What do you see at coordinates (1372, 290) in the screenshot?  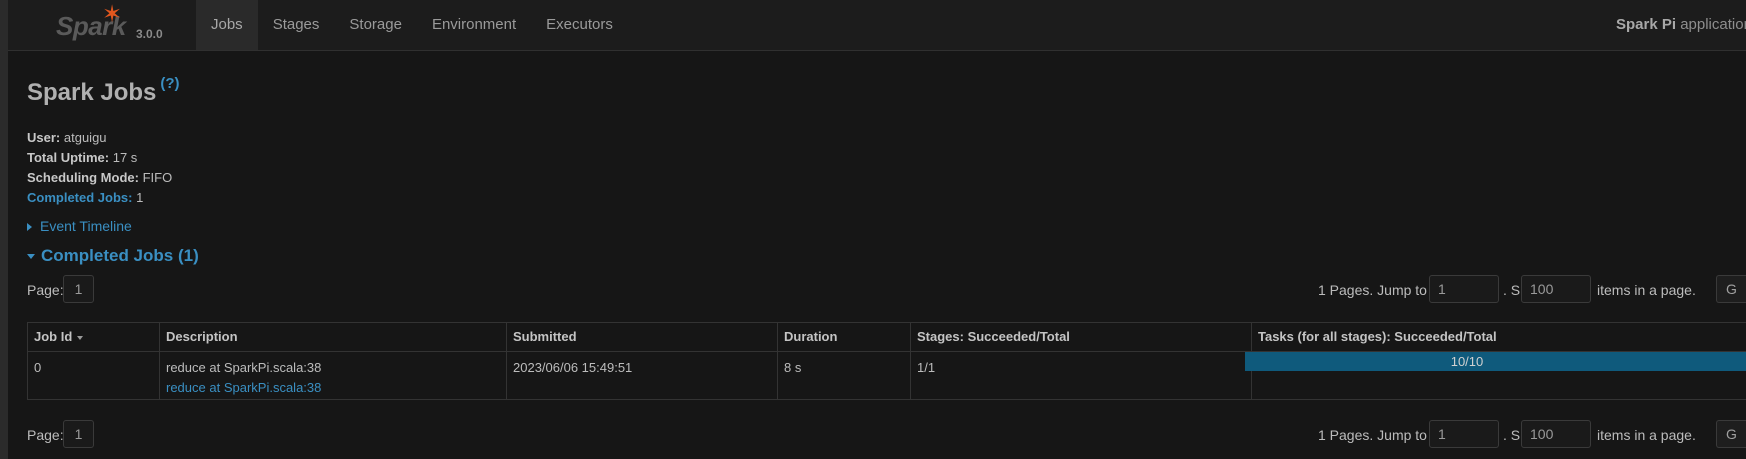 I see `pages-text-top: 1 Pages. Jump to` at bounding box center [1372, 290].